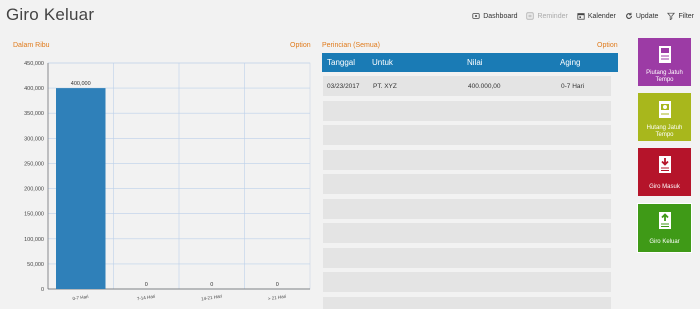 The width and height of the screenshot is (700, 309). I want to click on reminder-label: Reminder, so click(552, 16).